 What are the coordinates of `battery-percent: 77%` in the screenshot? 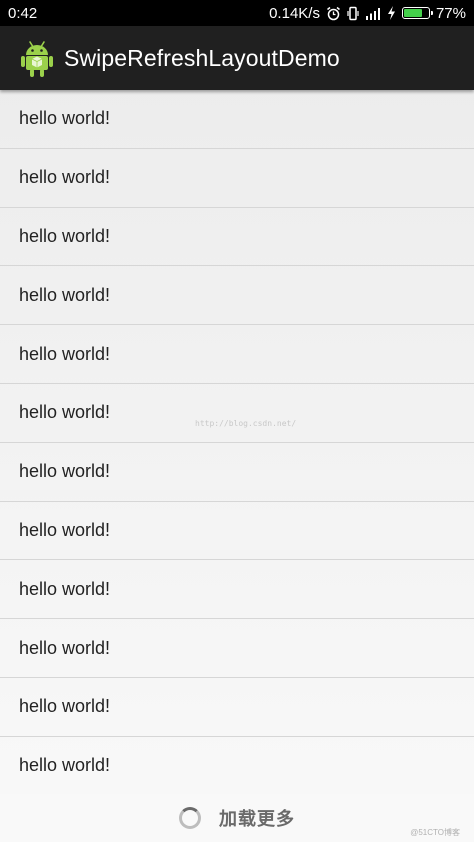 It's located at (450, 13).